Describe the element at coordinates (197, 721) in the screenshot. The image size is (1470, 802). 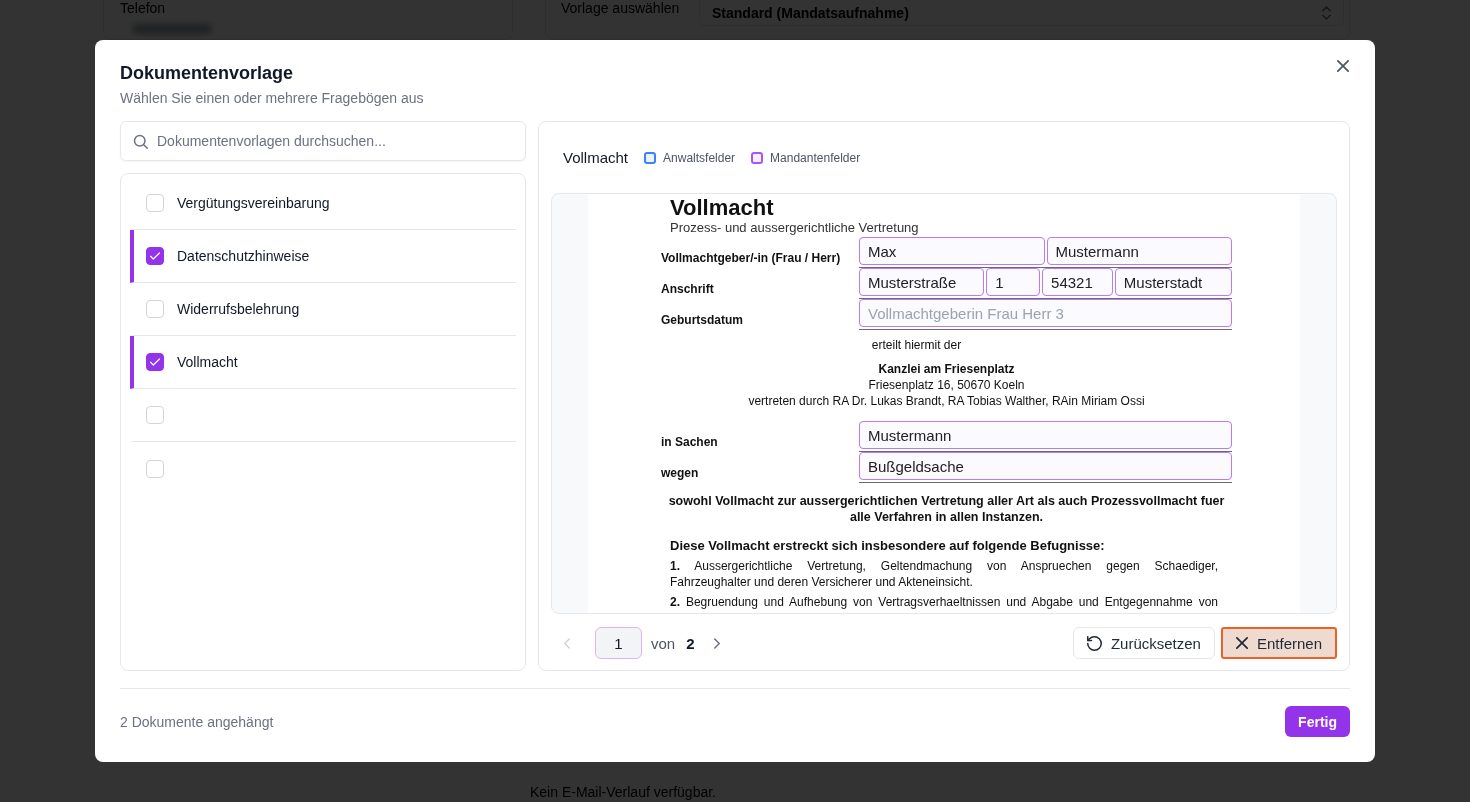
I see `attachment-status: 2 Dokumente angehängt` at that location.